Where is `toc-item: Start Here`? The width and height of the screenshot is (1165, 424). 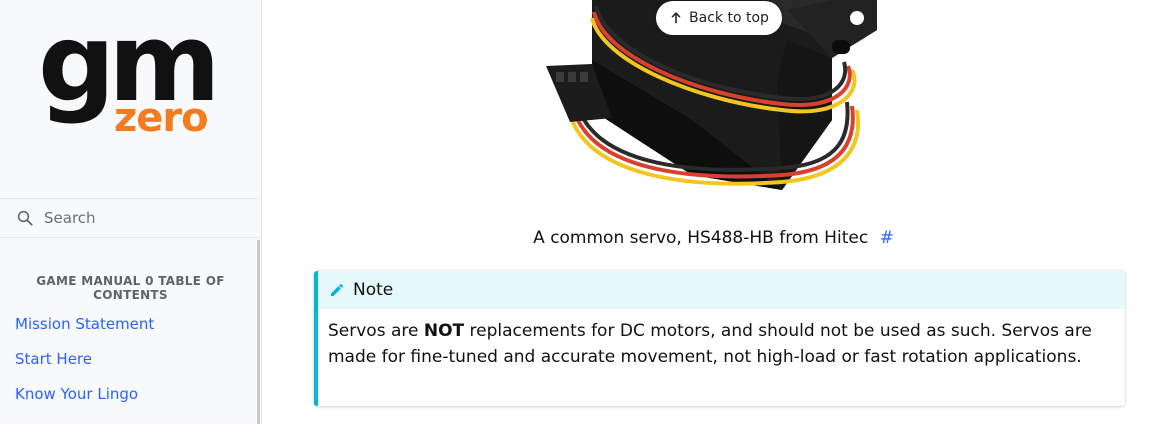 toc-item: Start Here is located at coordinates (130, 366).